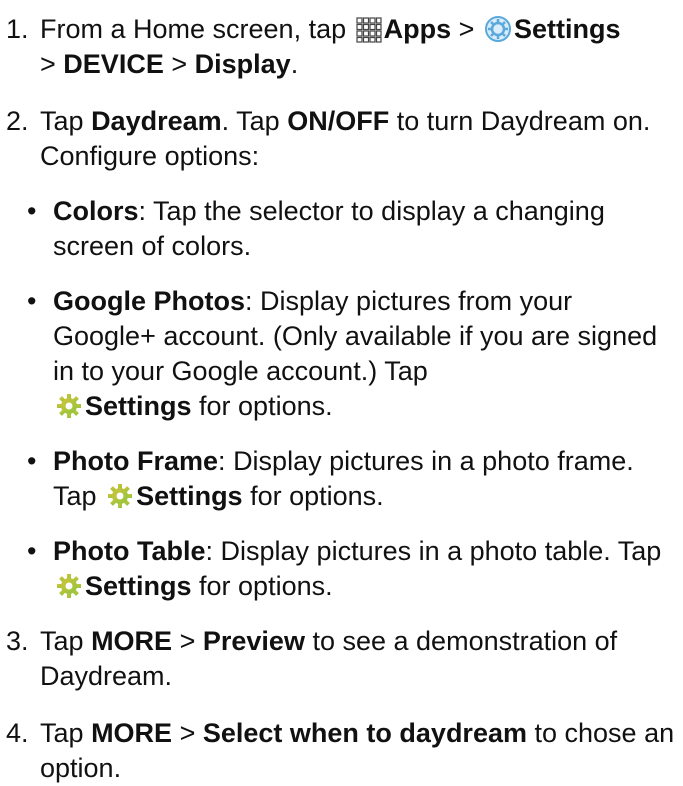  What do you see at coordinates (498, 29) in the screenshot?
I see `settings-gear-icon` at bounding box center [498, 29].